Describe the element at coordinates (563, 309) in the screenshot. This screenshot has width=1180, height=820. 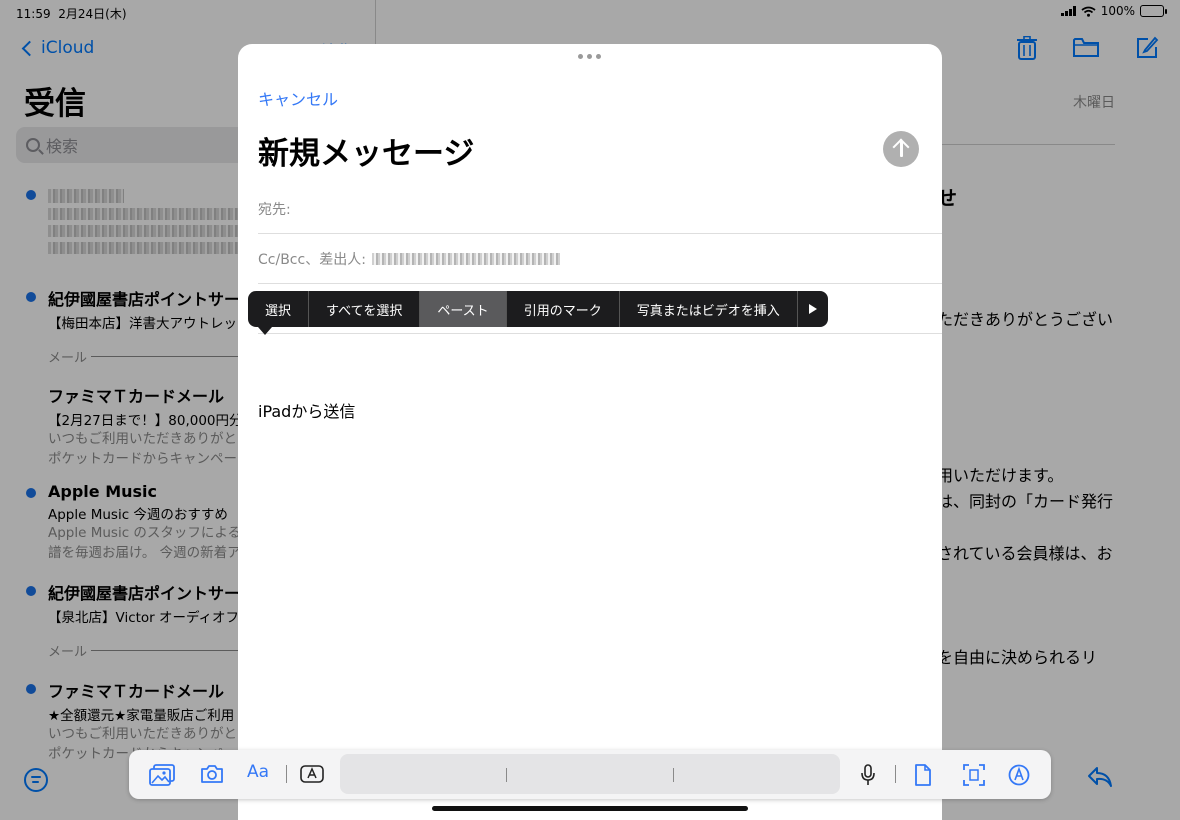
I see `menu-item-quote-level: 引用のマーク` at that location.